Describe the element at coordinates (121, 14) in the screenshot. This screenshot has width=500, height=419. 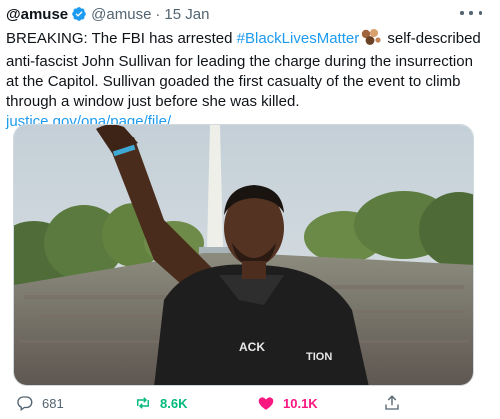
I see `handle: @amuse` at that location.